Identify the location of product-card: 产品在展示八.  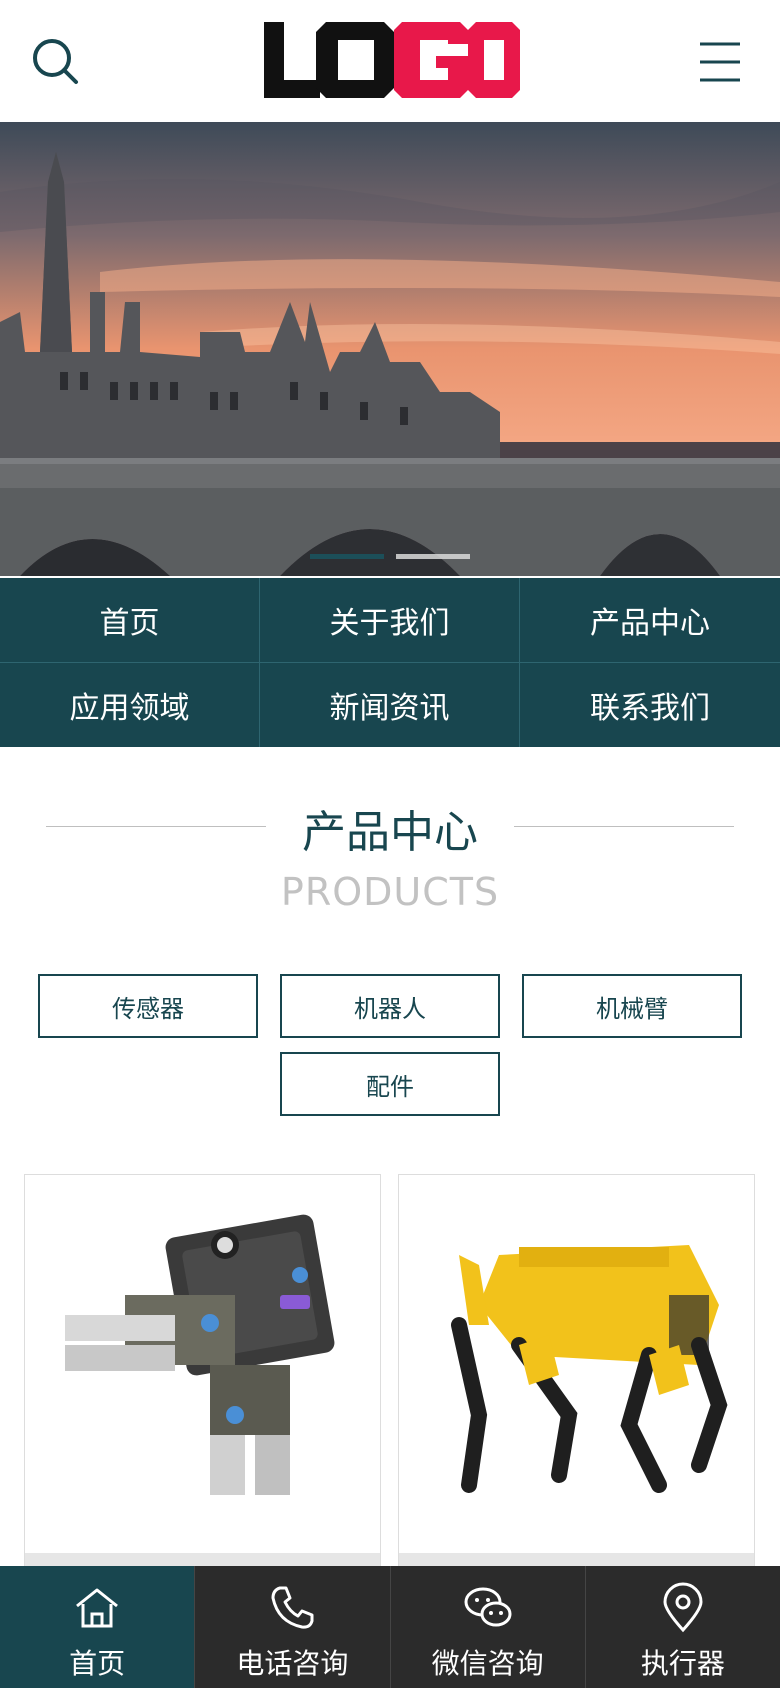
(576, 1384).